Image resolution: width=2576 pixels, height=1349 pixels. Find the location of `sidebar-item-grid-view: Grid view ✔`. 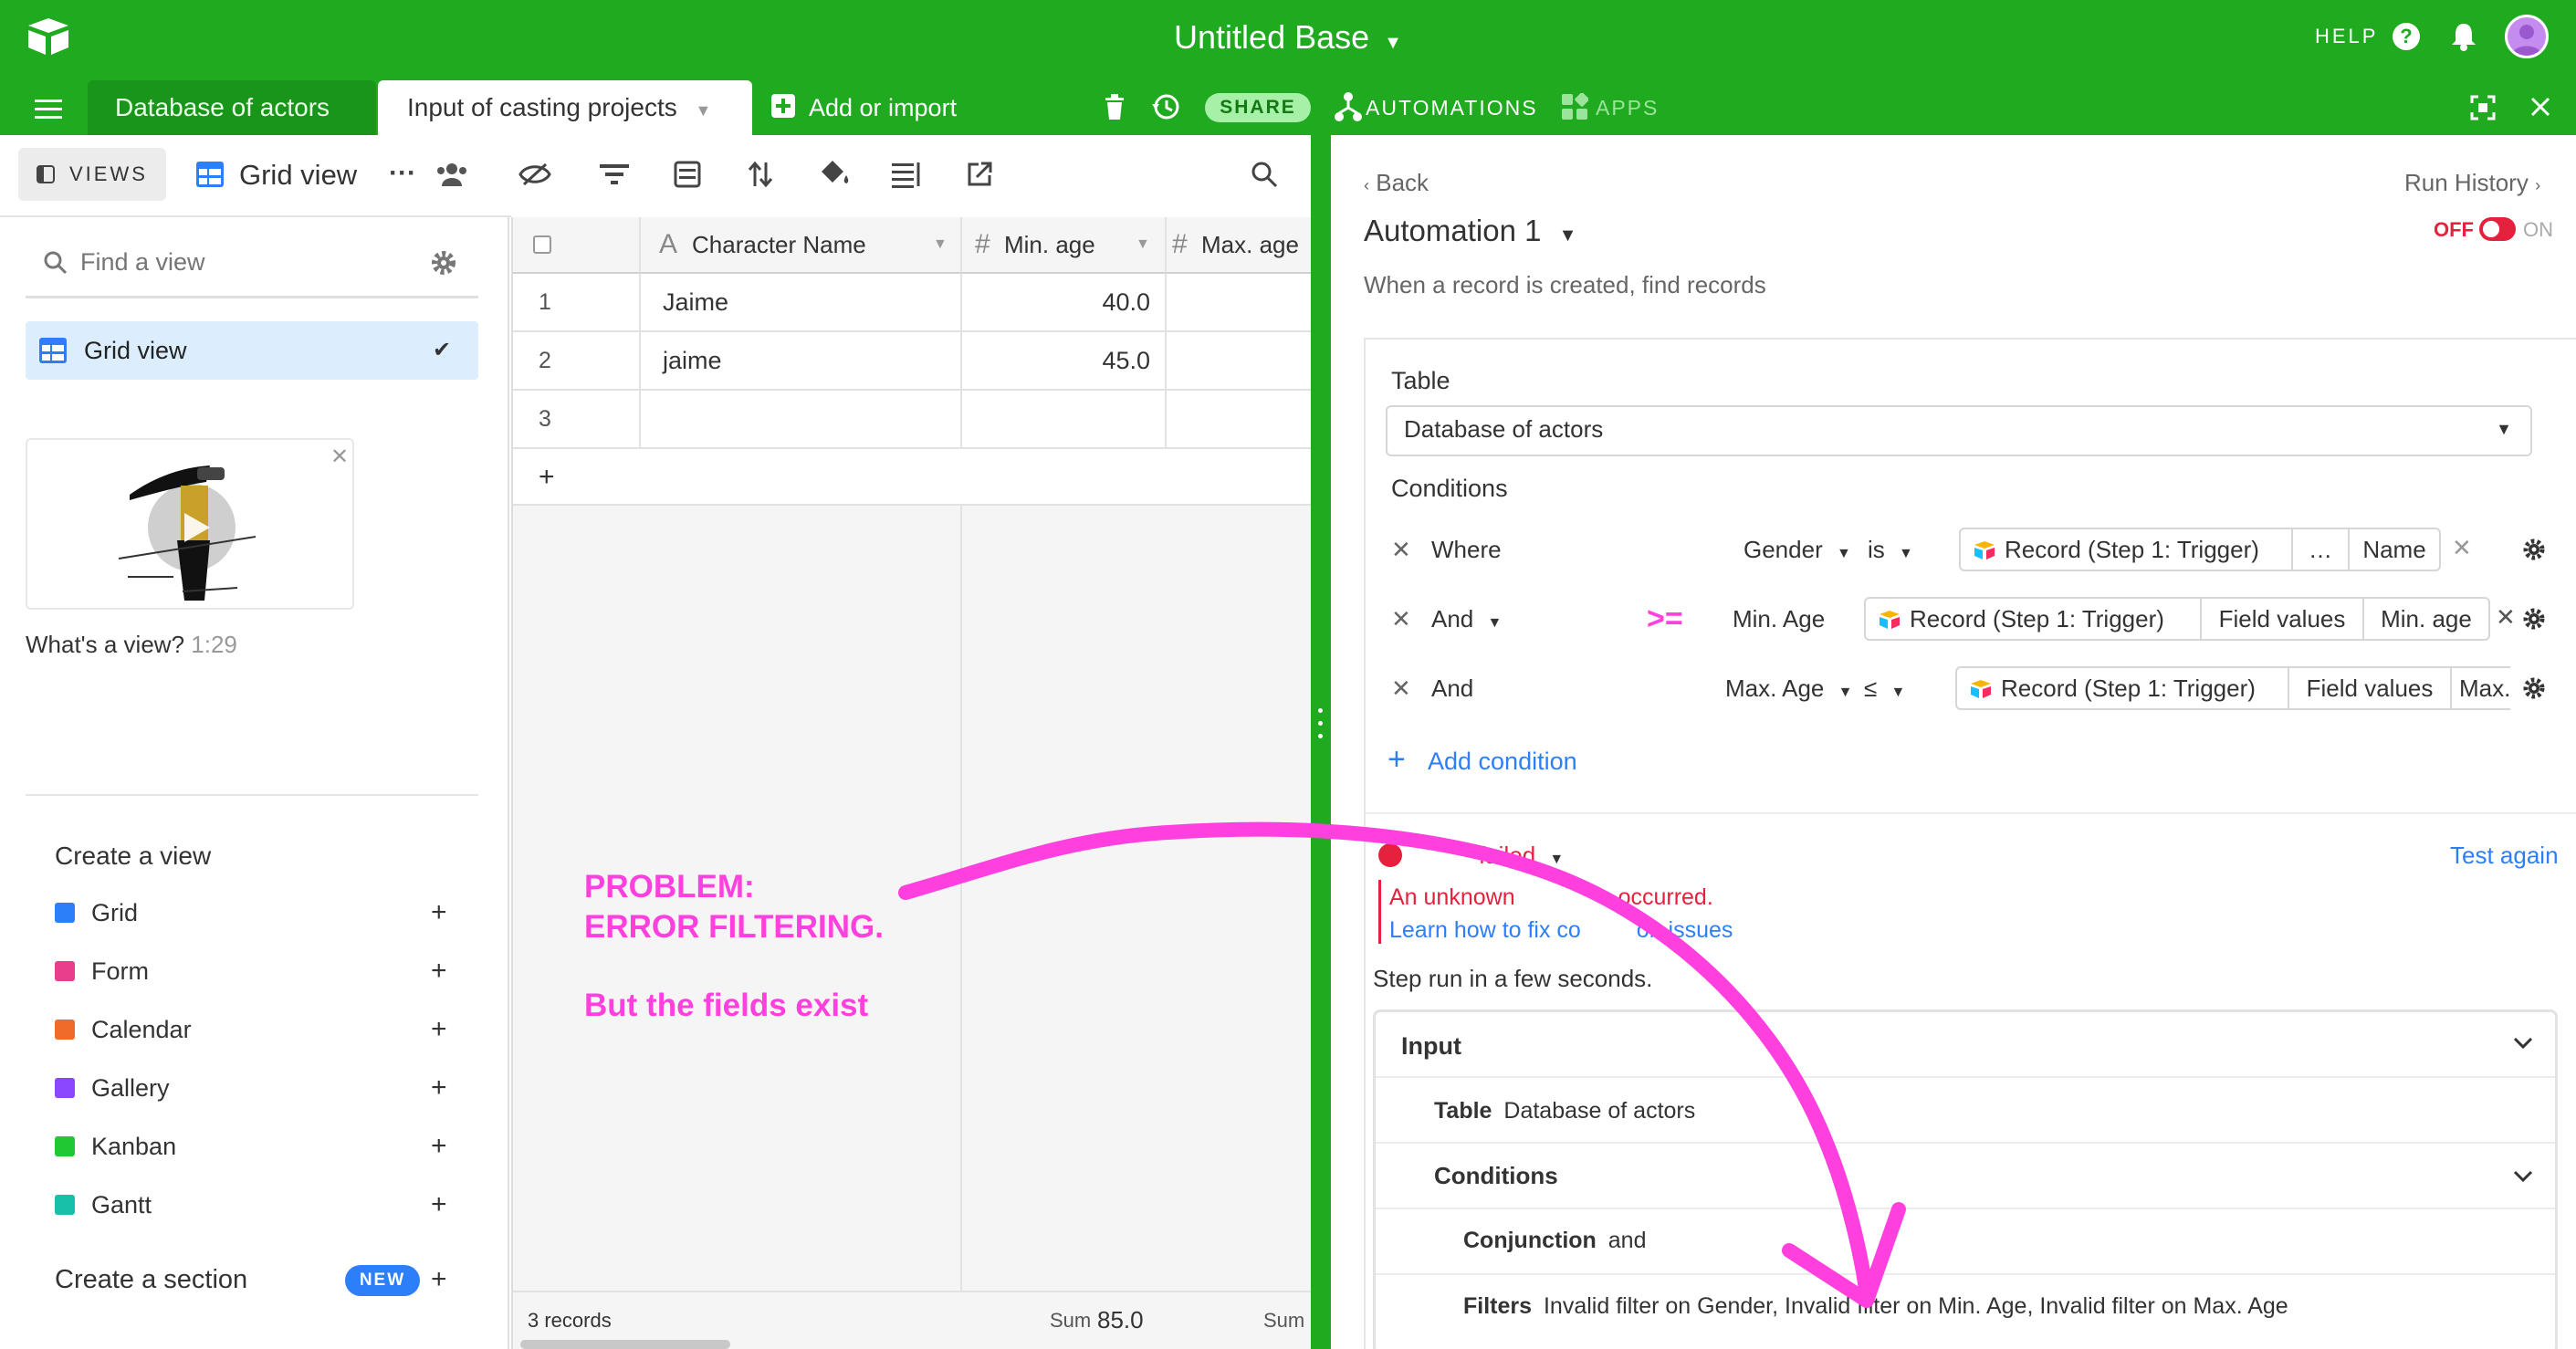

sidebar-item-grid-view: Grid view ✔ is located at coordinates (252, 351).